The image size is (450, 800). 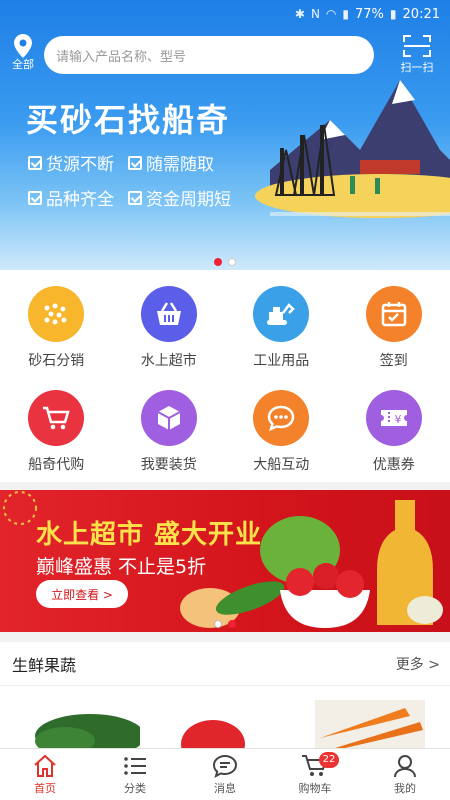 I want to click on nav-home: 首页, so click(x=45, y=774).